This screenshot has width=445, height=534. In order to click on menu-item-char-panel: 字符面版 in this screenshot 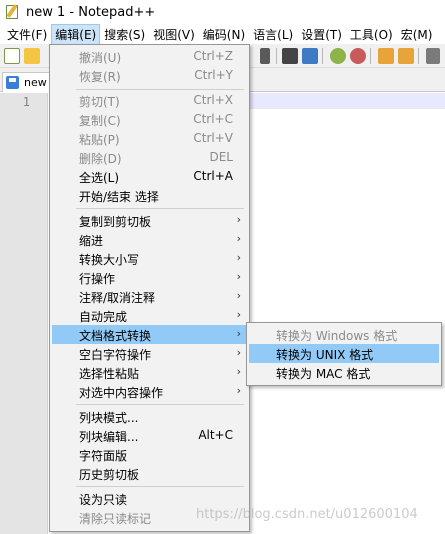, I will do `click(149, 454)`.